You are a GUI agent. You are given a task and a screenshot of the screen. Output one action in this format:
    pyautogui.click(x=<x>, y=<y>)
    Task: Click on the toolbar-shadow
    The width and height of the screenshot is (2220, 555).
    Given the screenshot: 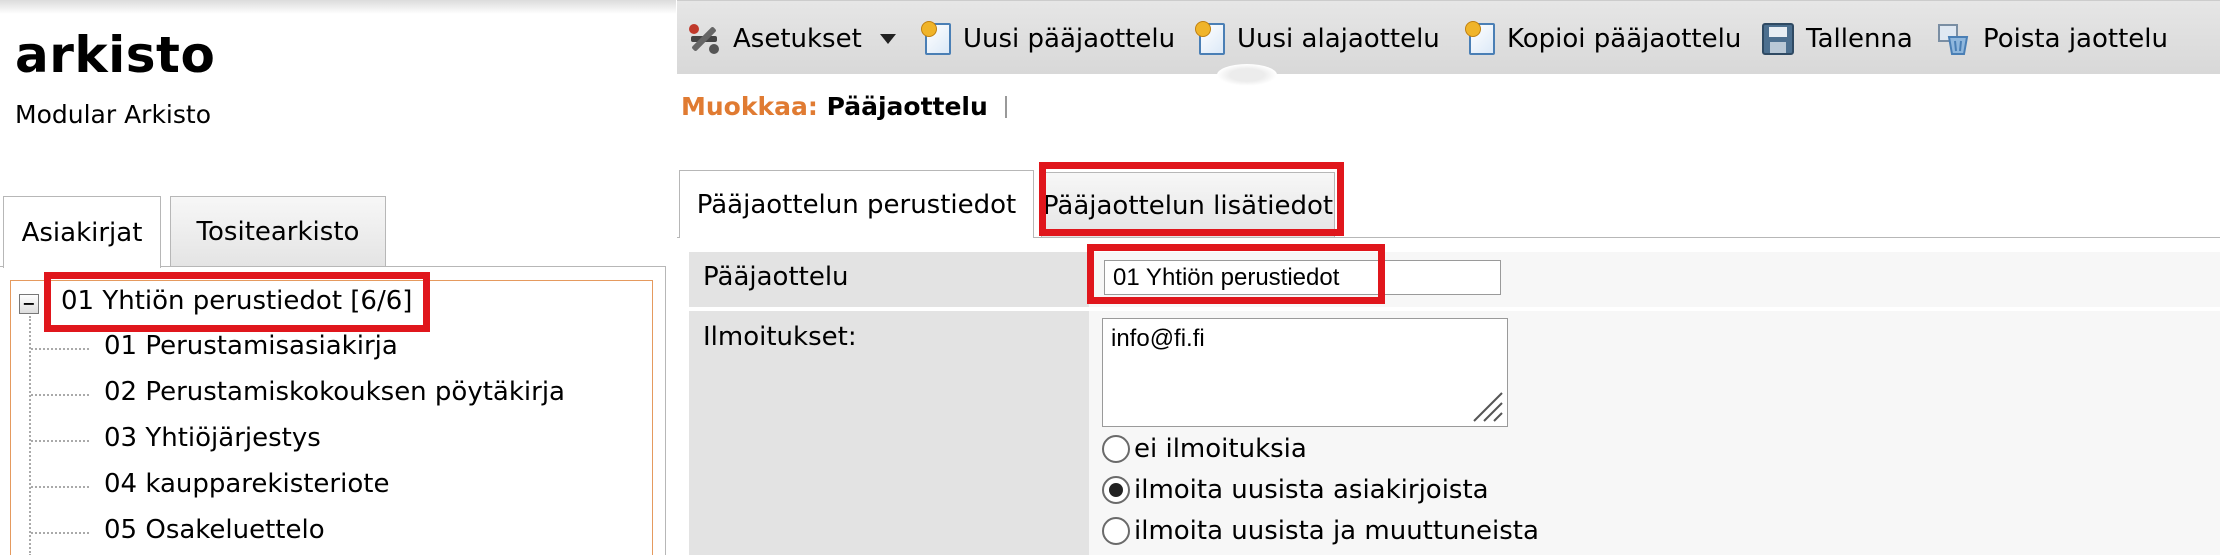 What is the action you would take?
    pyautogui.click(x=1247, y=75)
    